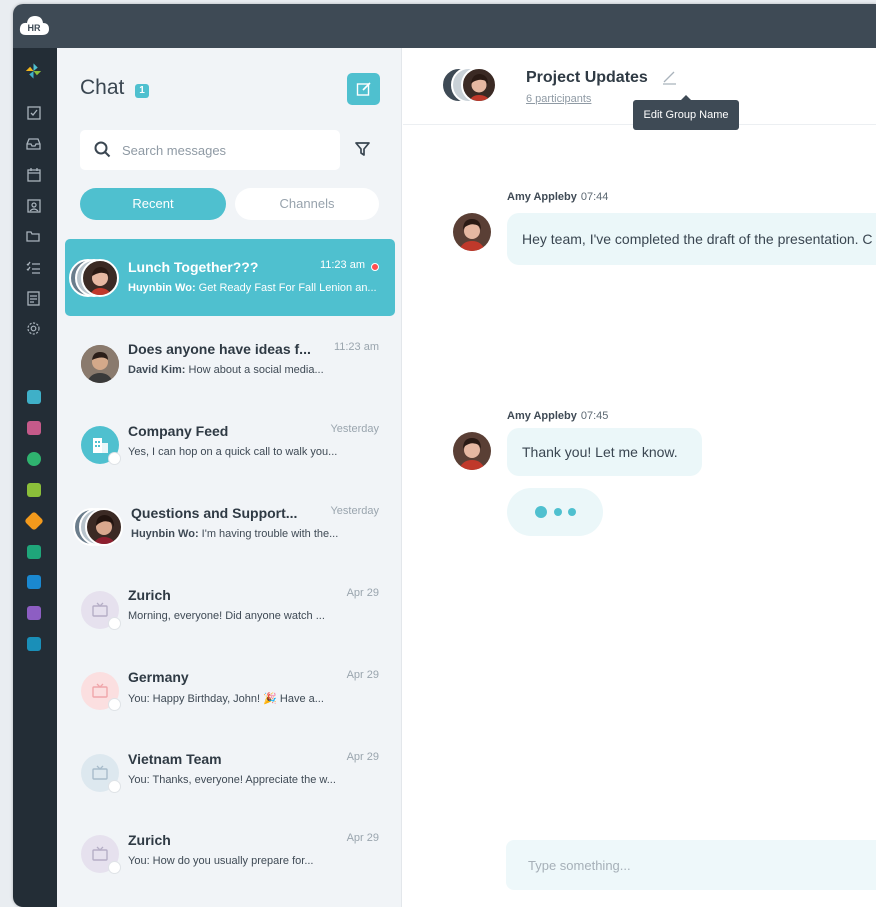 Image resolution: width=876 pixels, height=907 pixels. Describe the element at coordinates (686, 112) in the screenshot. I see `edit-group-name-tooltip: Edit Group Name` at that location.